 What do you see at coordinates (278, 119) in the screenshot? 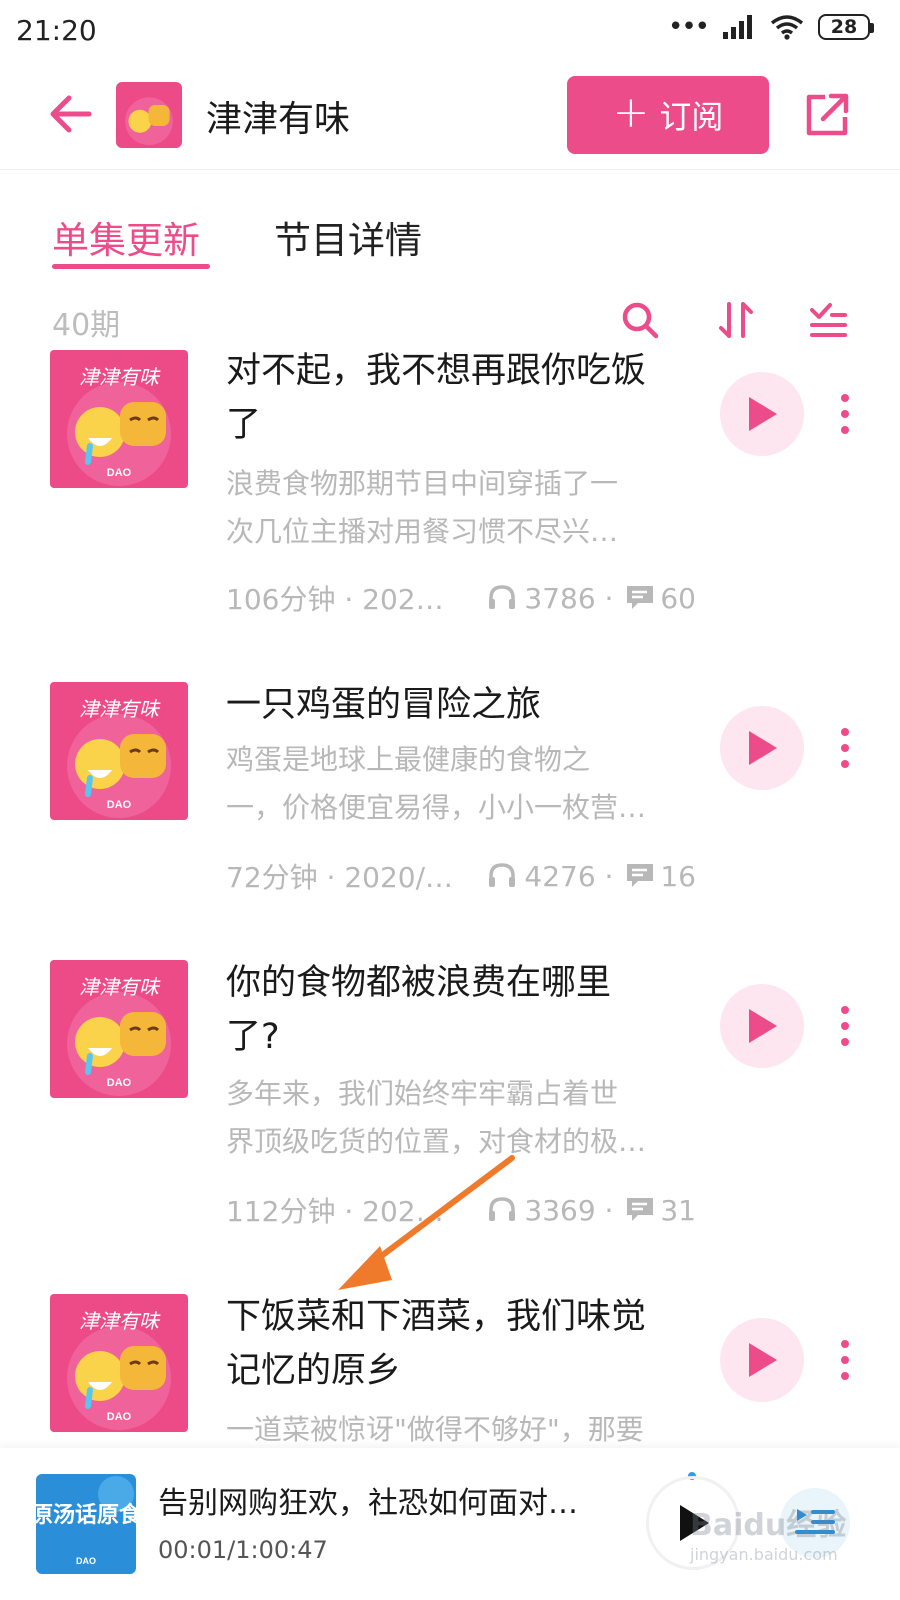
I see `podcast-title: 津津有味` at bounding box center [278, 119].